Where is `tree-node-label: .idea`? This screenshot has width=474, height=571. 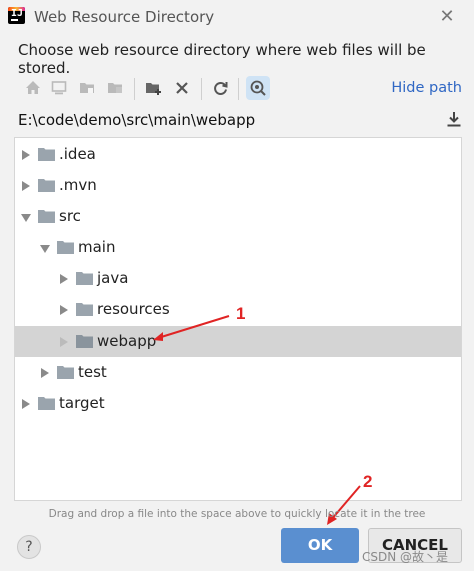 tree-node-label: .idea is located at coordinates (77, 154).